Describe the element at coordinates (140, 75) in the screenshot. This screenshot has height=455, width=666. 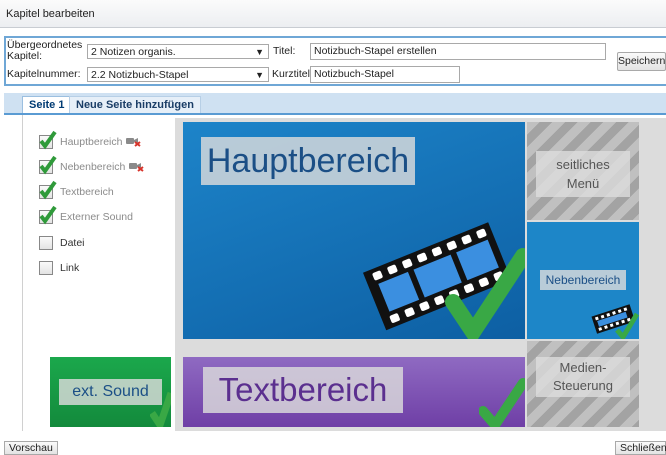
I see `chapter-number-value: 2.2 Notizbuch-Stapel` at that location.